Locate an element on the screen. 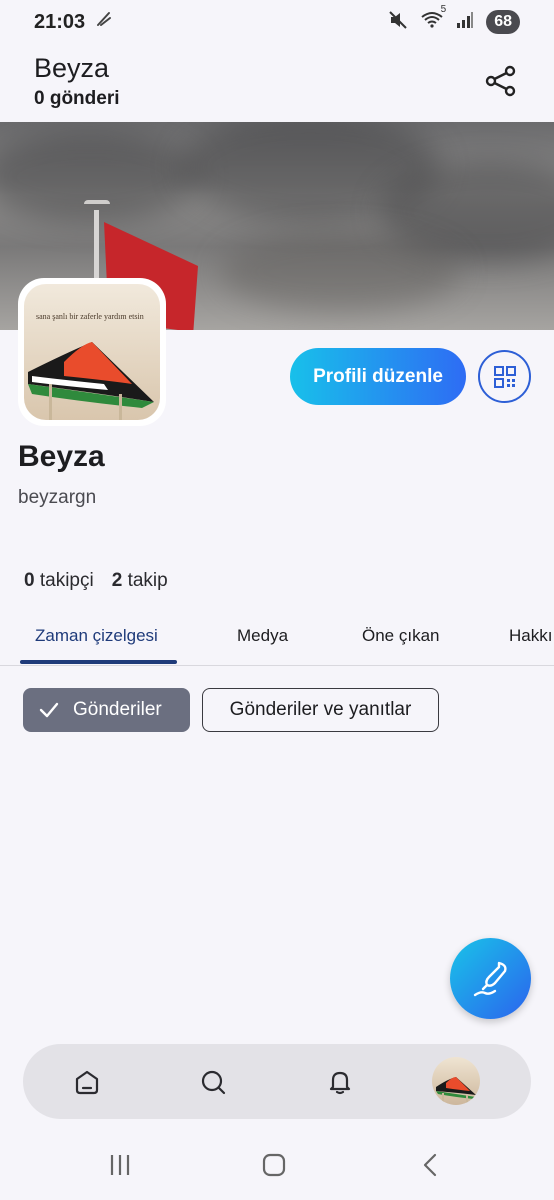 The height and width of the screenshot is (1200, 554). back-button is located at coordinates (430, 1165).